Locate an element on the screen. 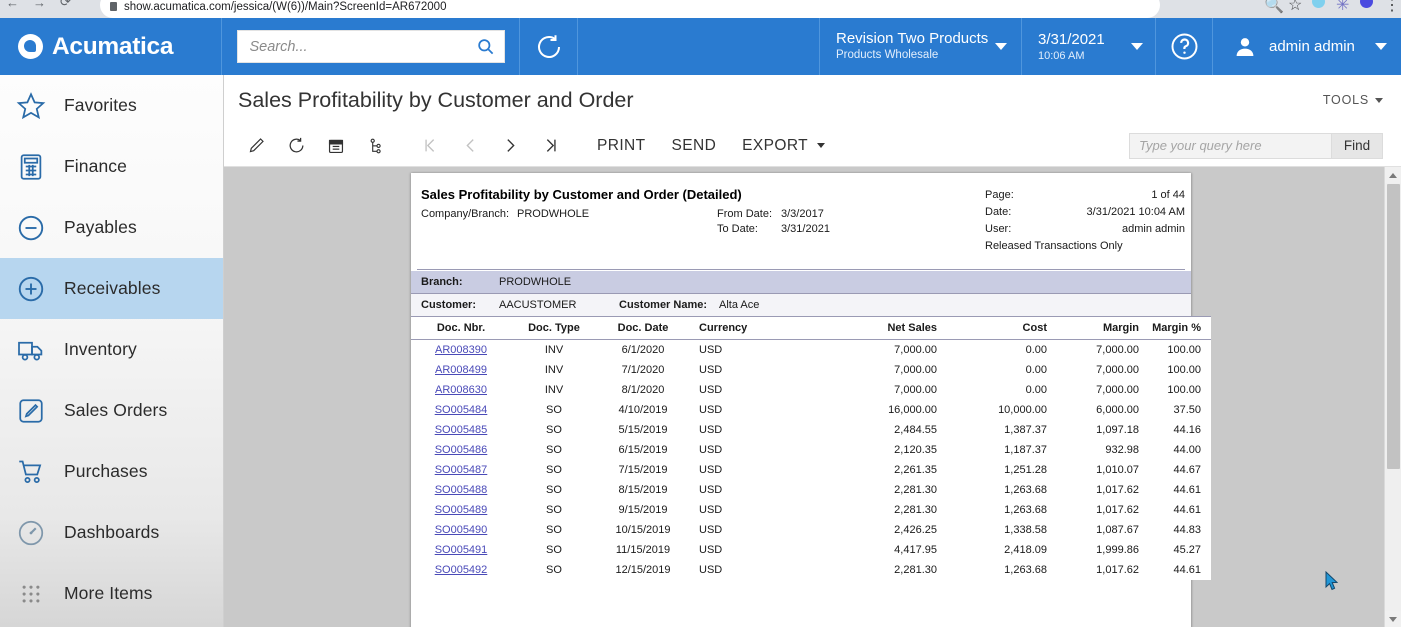 The image size is (1401, 627). doc-nbr-link: AR008630 is located at coordinates (461, 390).